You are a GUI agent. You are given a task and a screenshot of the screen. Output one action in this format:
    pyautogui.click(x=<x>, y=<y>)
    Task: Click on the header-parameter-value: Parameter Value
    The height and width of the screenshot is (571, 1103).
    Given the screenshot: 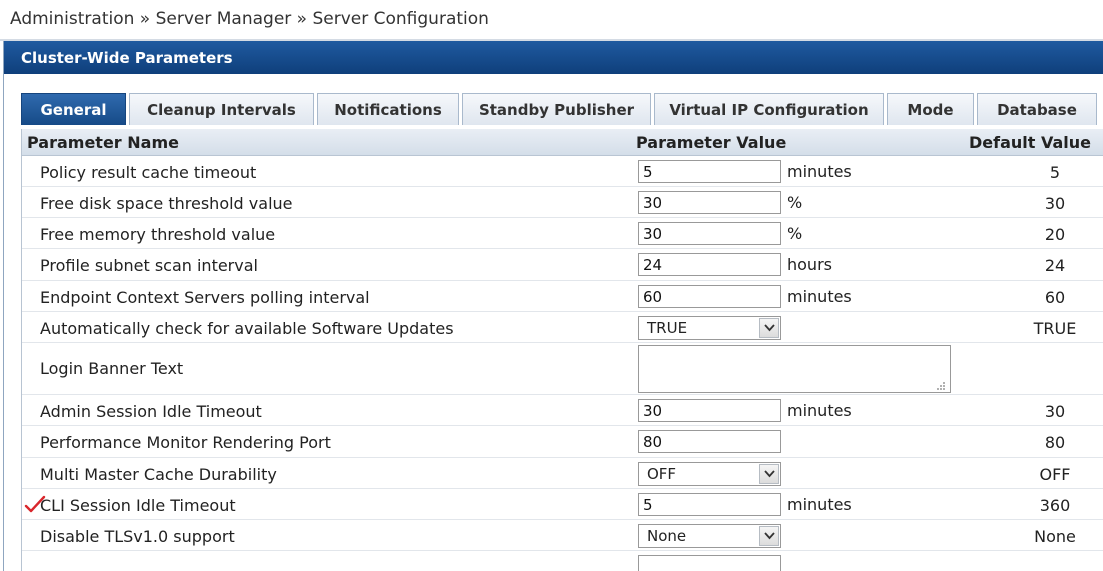 What is the action you would take?
    pyautogui.click(x=711, y=142)
    